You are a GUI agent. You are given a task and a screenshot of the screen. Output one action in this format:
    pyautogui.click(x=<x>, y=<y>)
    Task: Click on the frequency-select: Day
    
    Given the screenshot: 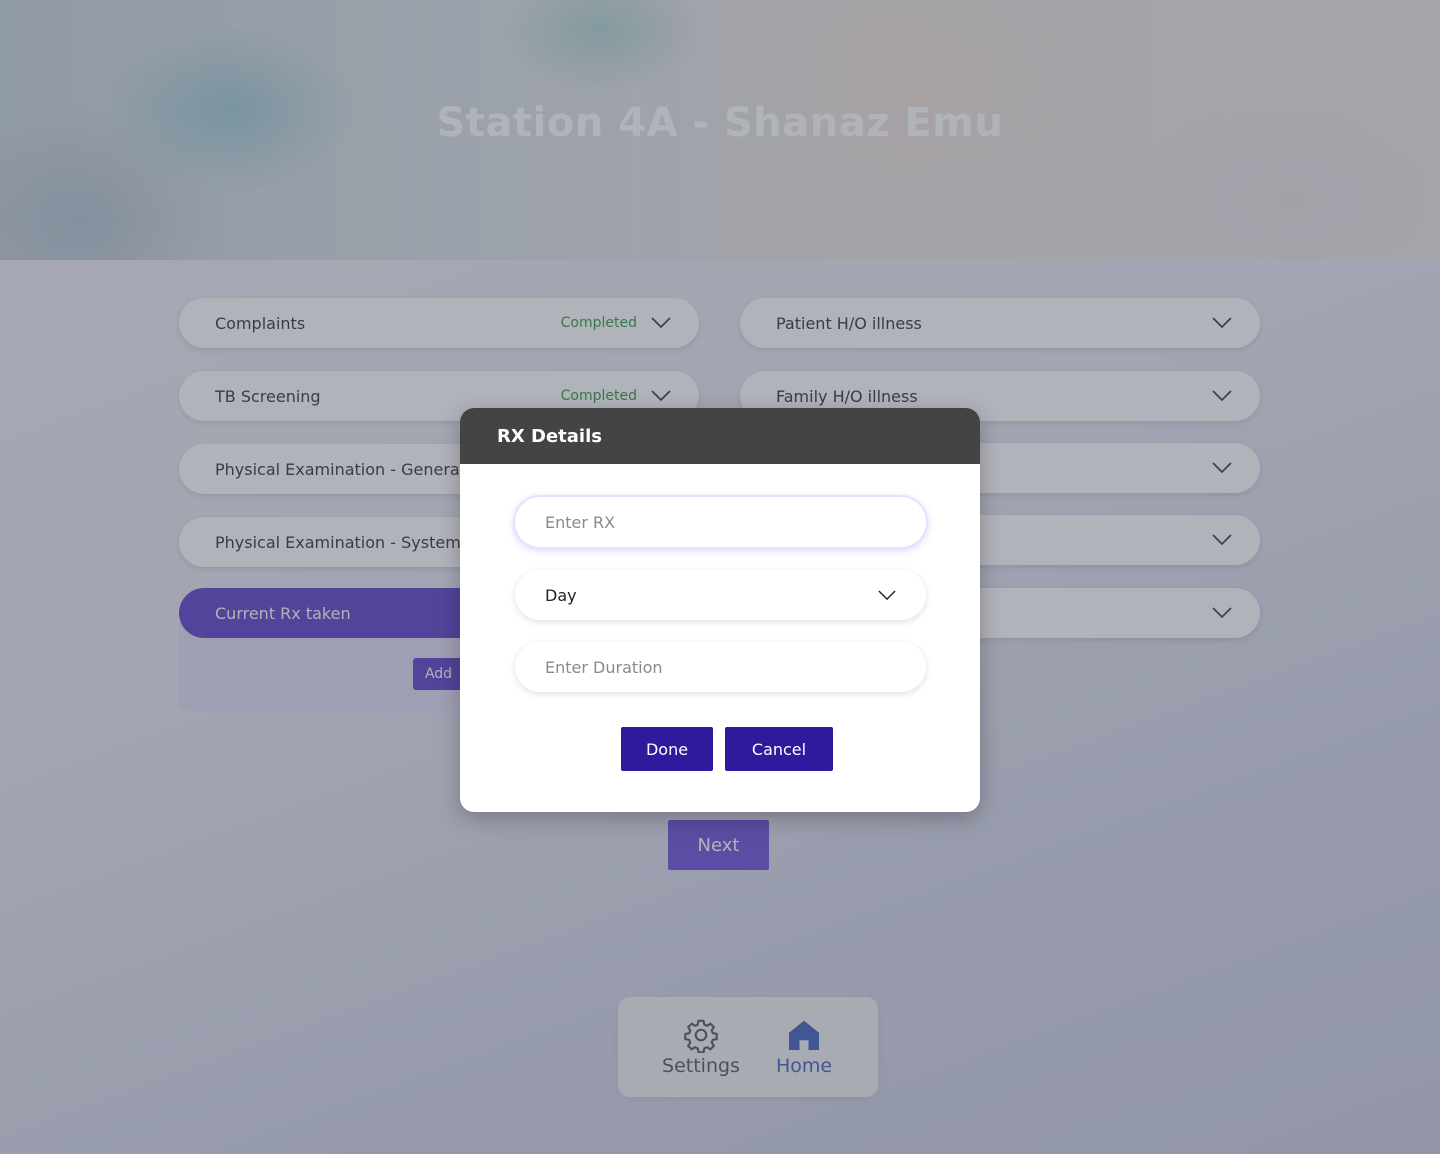 What is the action you would take?
    pyautogui.click(x=720, y=595)
    